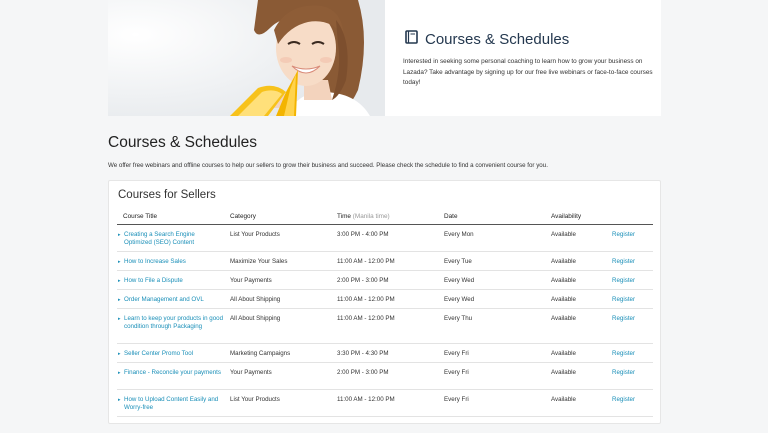 The height and width of the screenshot is (433, 768). I want to click on course-title-cell: ▸ Order Management and OVL, so click(170, 299).